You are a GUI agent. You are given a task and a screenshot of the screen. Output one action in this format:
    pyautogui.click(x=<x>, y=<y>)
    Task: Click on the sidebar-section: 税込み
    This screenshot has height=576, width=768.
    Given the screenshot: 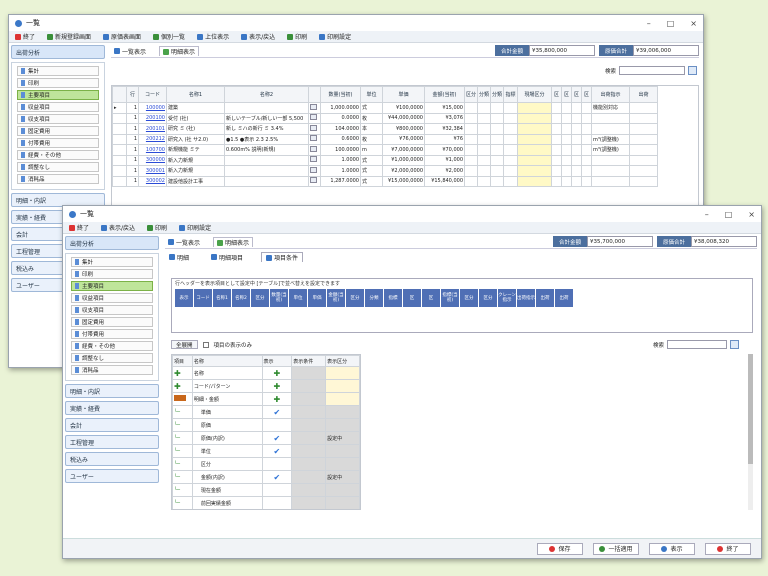 What is the action you would take?
    pyautogui.click(x=112, y=459)
    